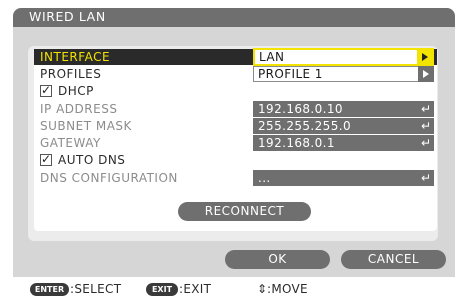  Describe the element at coordinates (235, 57) in the screenshot. I see `row-interface: INTERFACE LAN` at that location.